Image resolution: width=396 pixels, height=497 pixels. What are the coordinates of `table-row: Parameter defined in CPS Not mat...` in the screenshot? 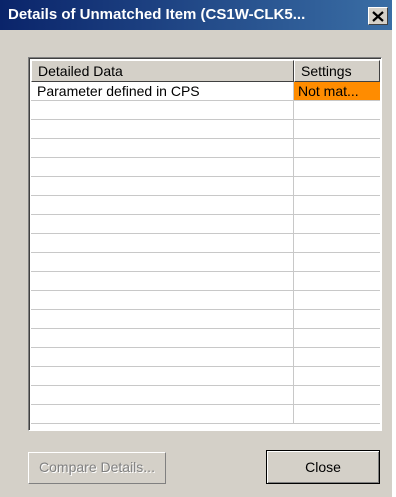 It's located at (205, 91).